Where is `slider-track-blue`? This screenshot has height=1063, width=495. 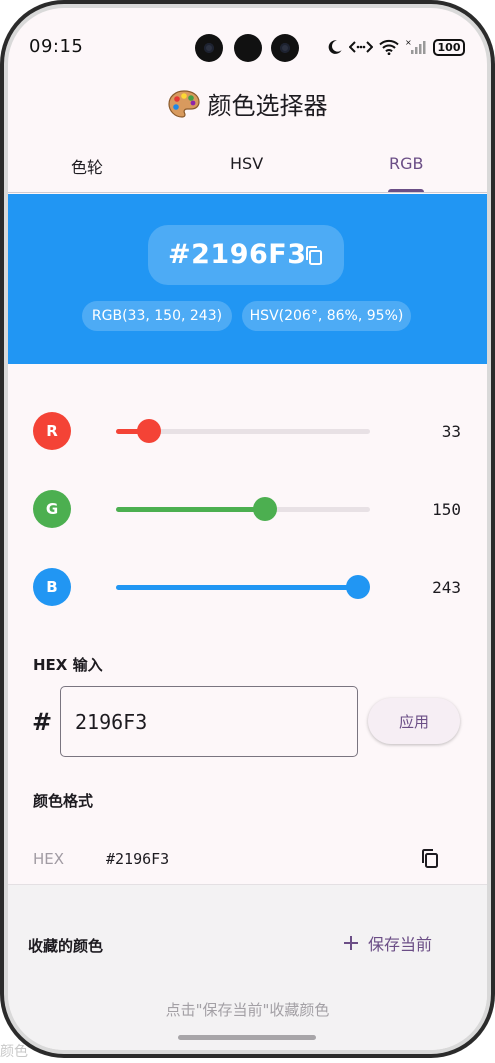 slider-track-blue is located at coordinates (243, 587).